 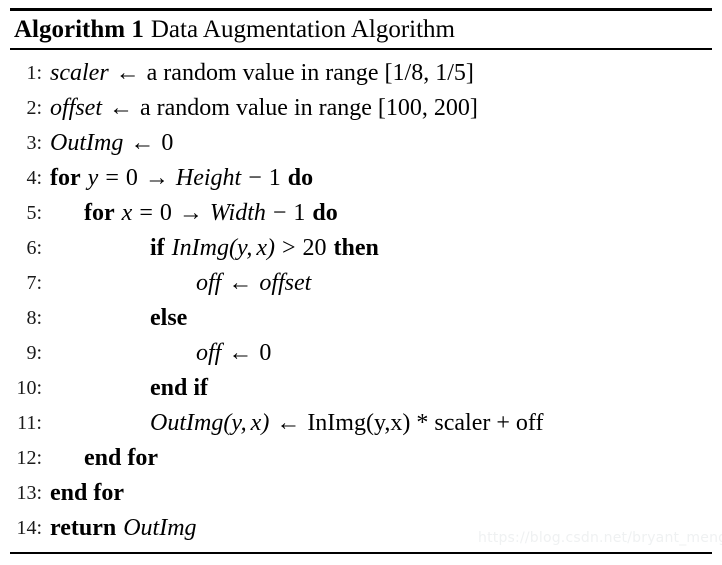 I want to click on threshold-value: 20, so click(x=314, y=248).